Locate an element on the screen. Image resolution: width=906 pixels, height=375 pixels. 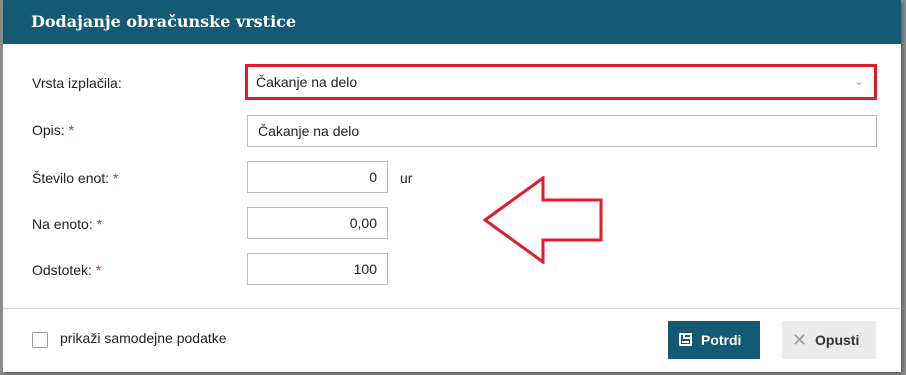
stevilo-label-text: Število enot: is located at coordinates (71, 178).